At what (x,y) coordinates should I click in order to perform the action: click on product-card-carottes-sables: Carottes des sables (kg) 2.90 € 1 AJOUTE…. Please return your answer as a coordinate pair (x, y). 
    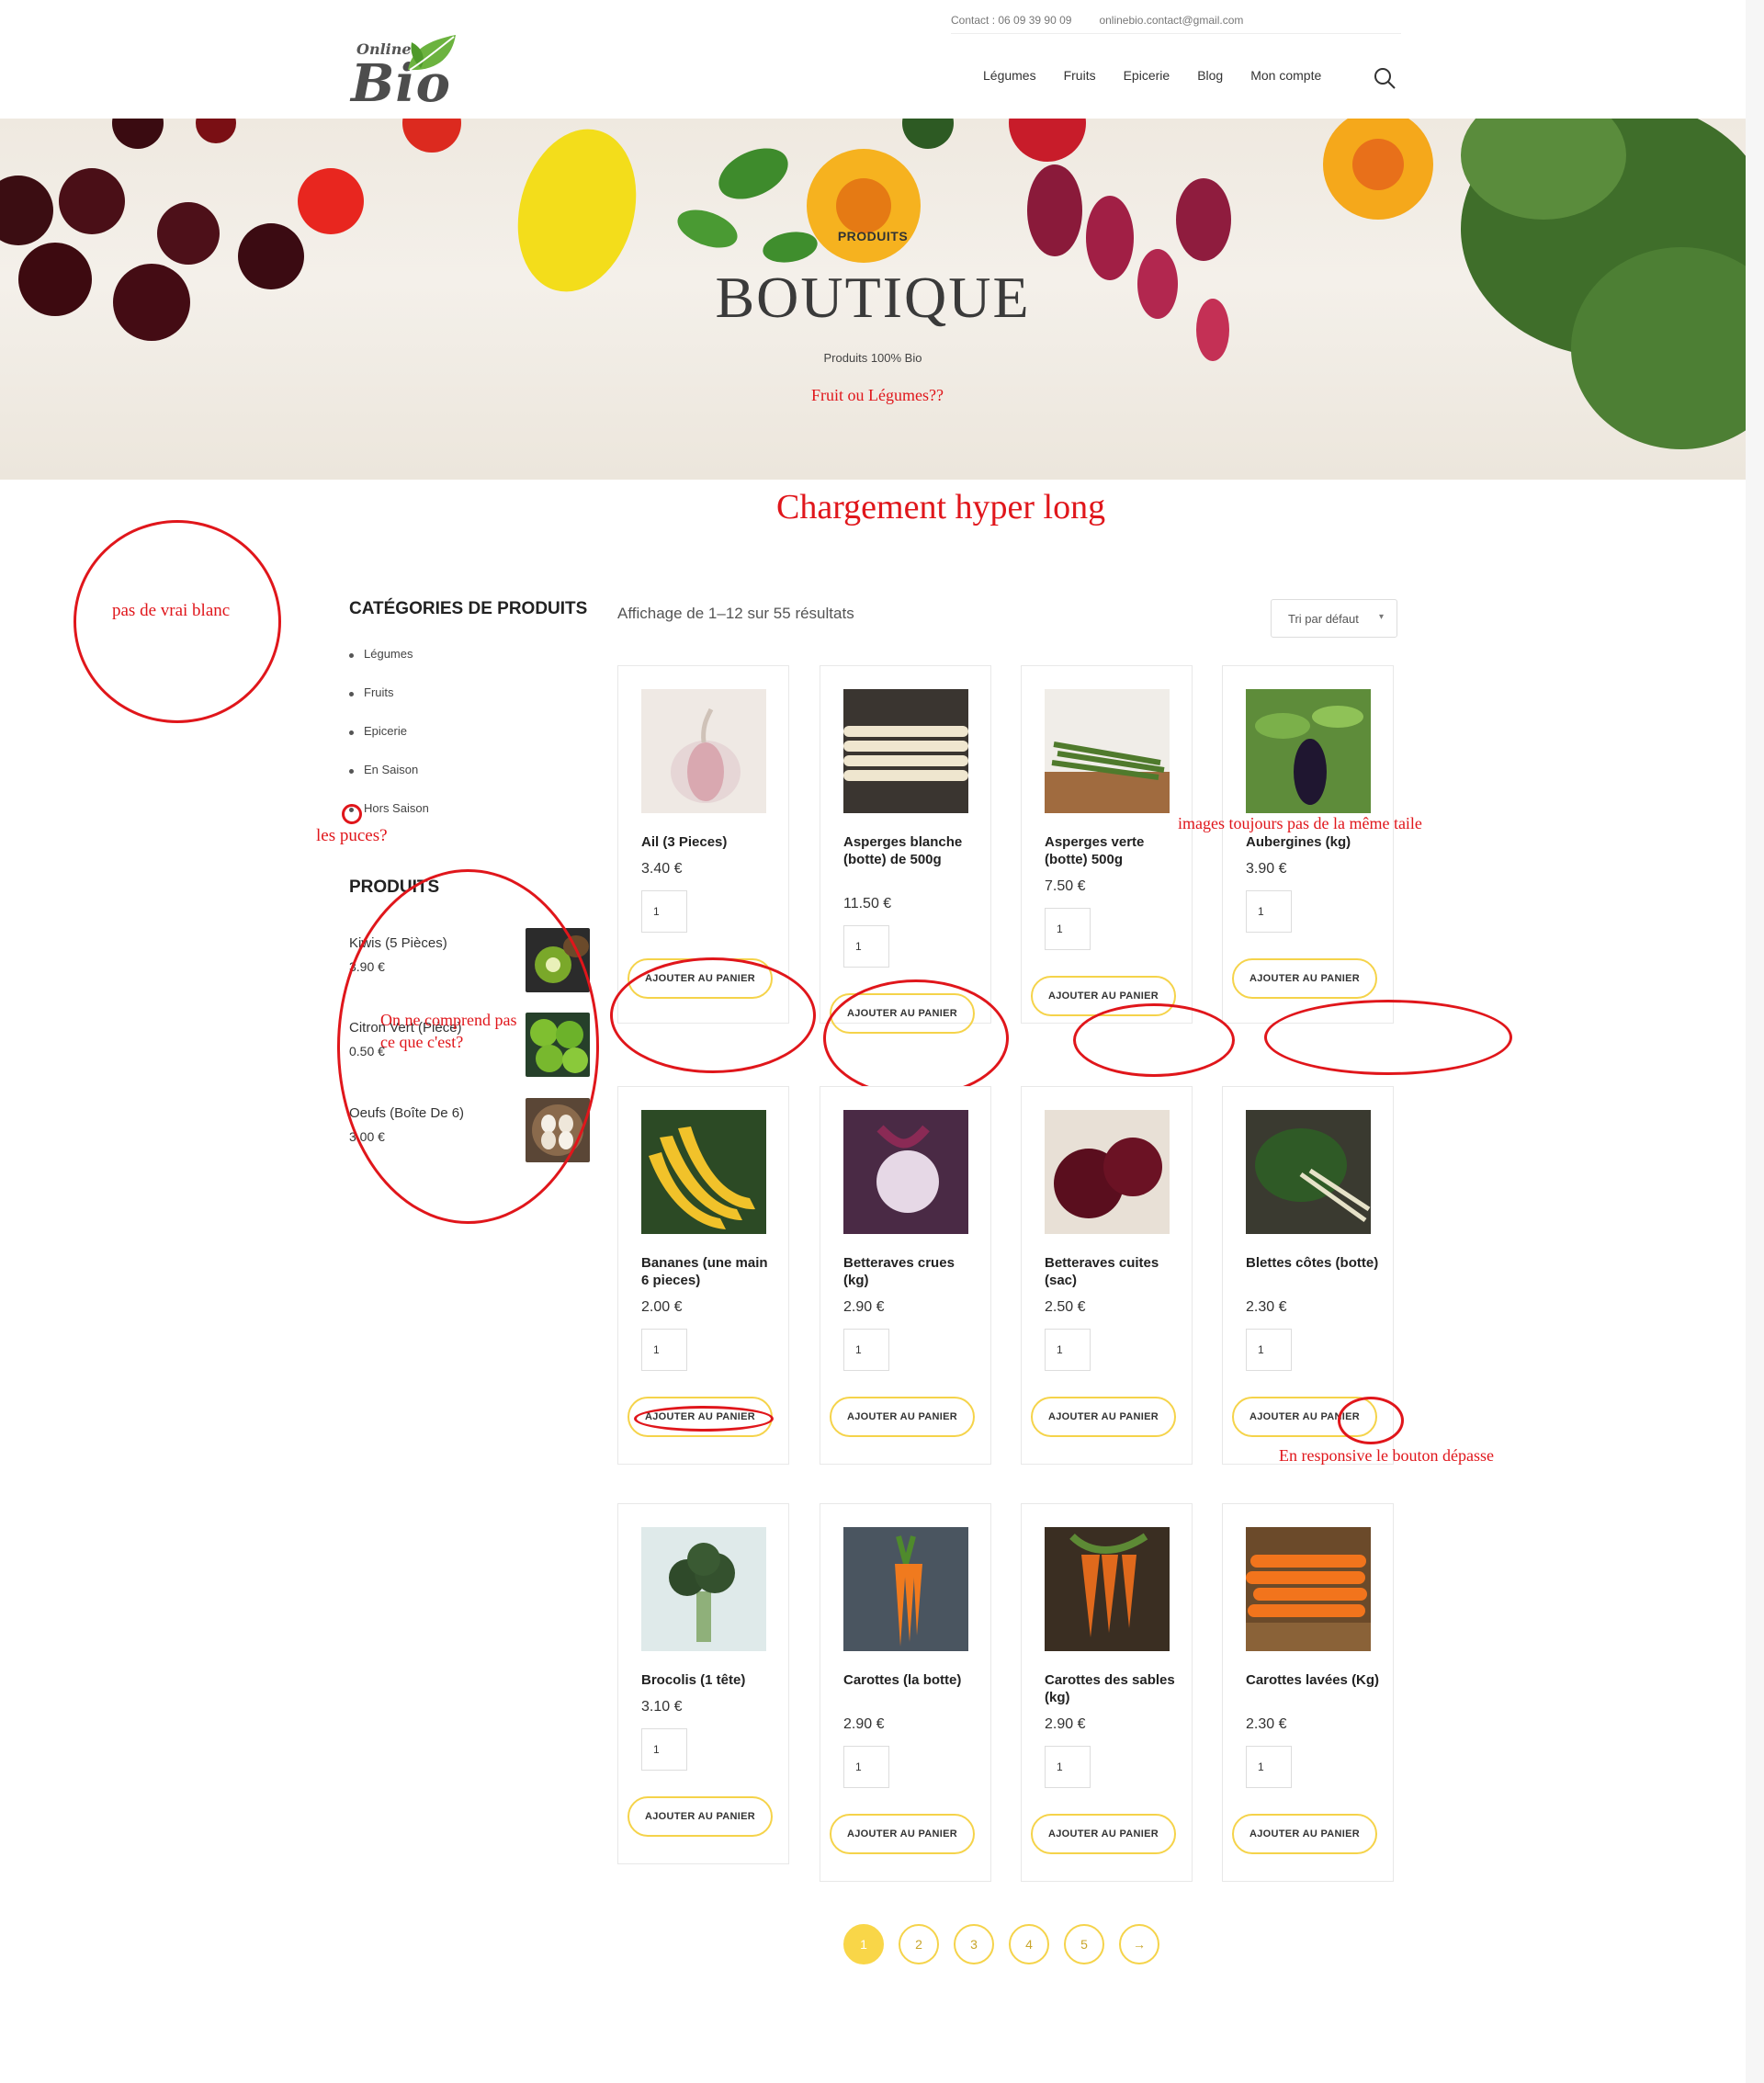
    Looking at the image, I should click on (1107, 1692).